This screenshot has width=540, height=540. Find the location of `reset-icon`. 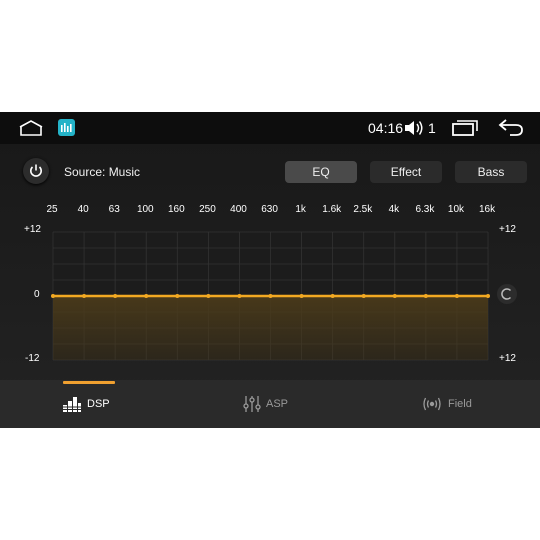

reset-icon is located at coordinates (506, 294).